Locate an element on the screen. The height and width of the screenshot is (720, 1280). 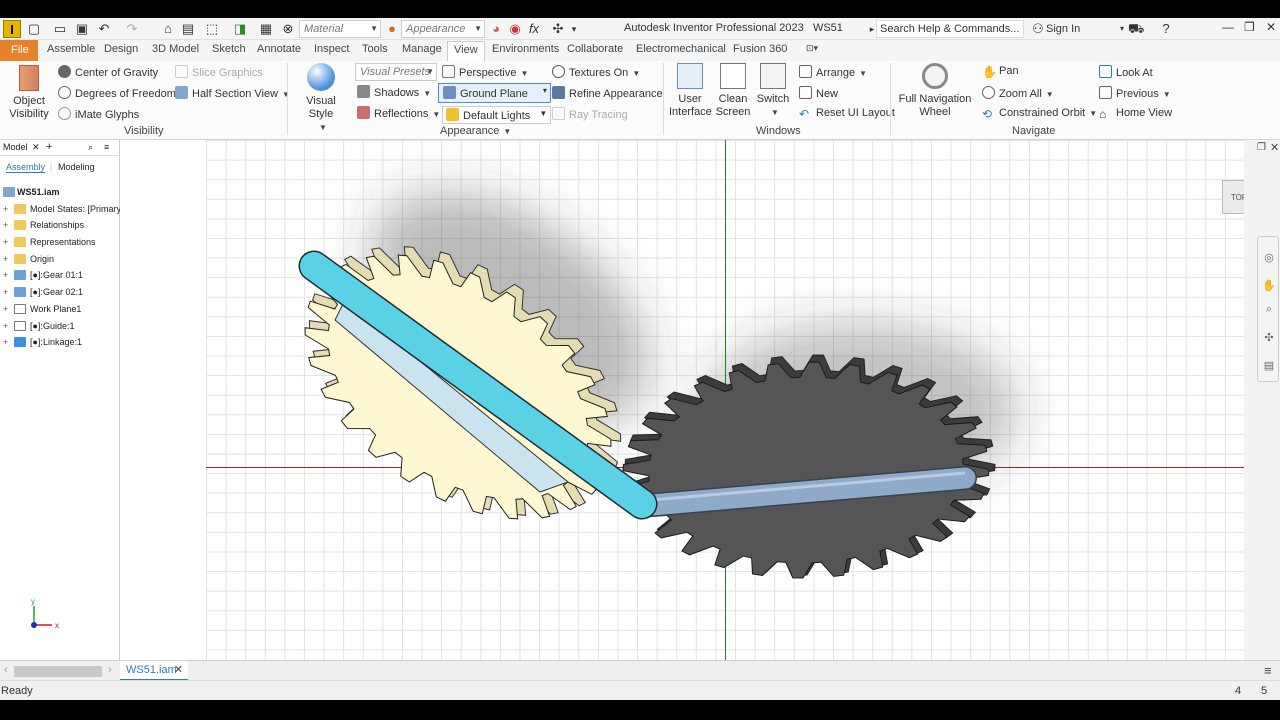
viewport-close-icon: ✕ is located at coordinates (1274, 147).